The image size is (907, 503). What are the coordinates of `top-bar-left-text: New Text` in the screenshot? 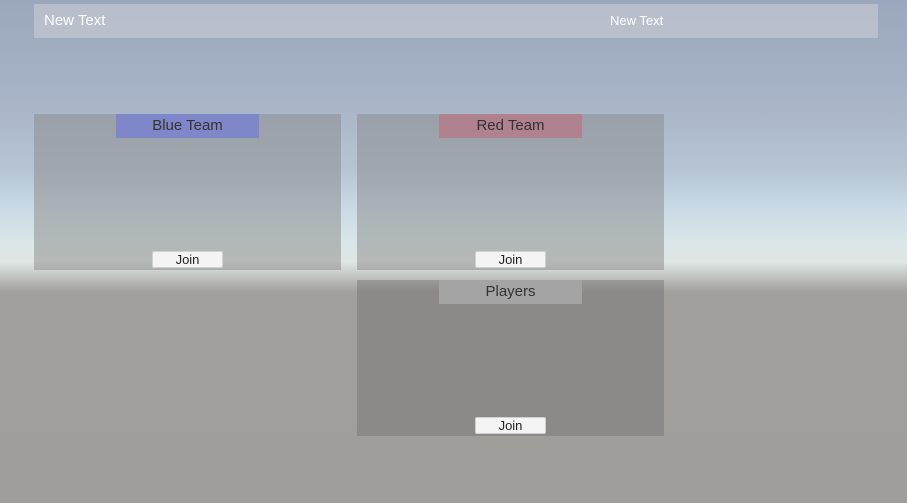 It's located at (75, 20).